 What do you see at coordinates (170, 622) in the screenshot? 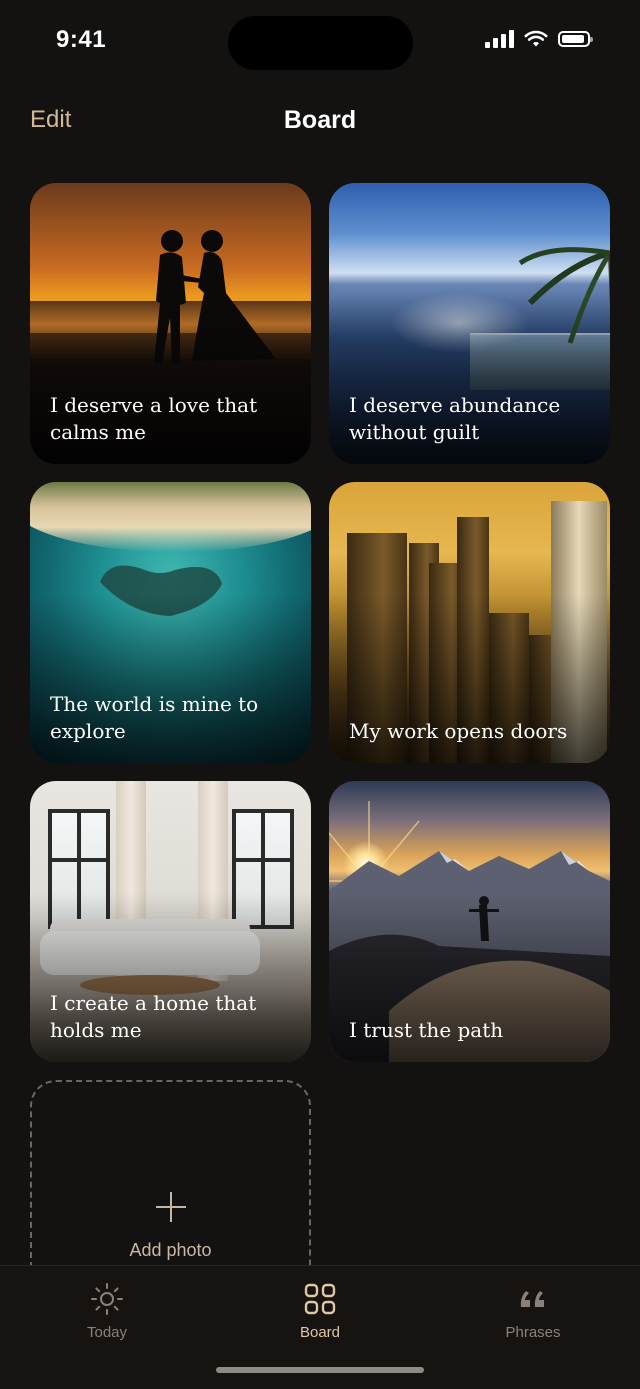
I see `board-card-explore: The world is mine to explore` at bounding box center [170, 622].